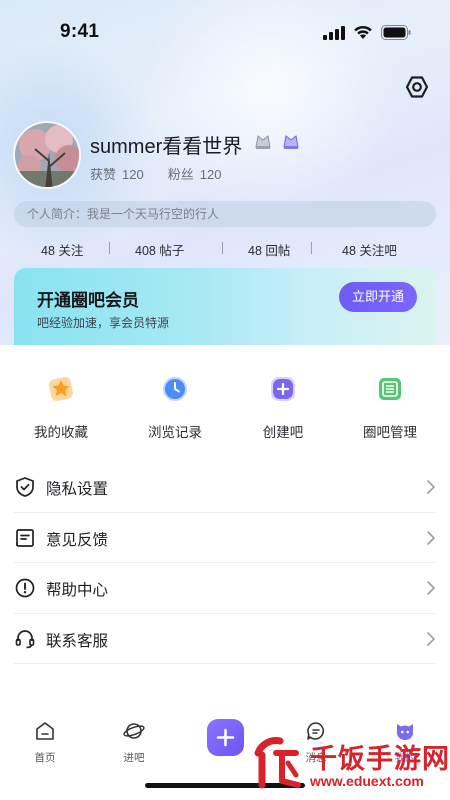 This screenshot has width=450, height=800. Describe the element at coordinates (225, 588) in the screenshot. I see `menu-item-help: 帮助中心` at that location.